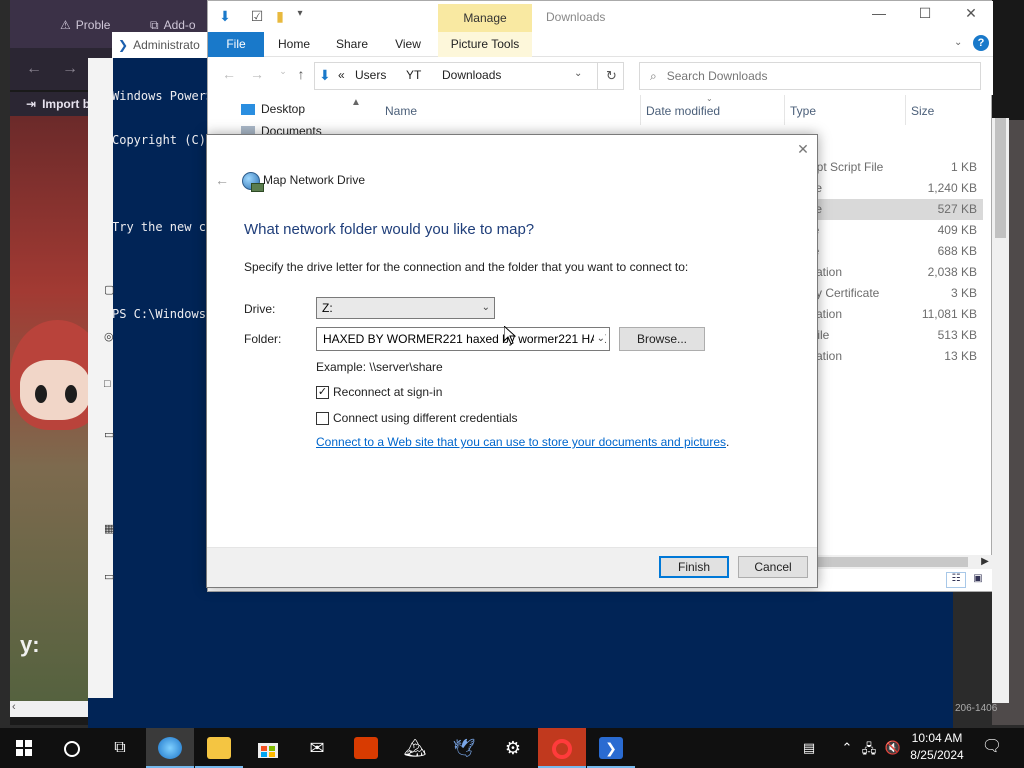 The width and height of the screenshot is (1024, 768). Describe the element at coordinates (963, 293) in the screenshot. I see `file-size: 3 KB` at that location.